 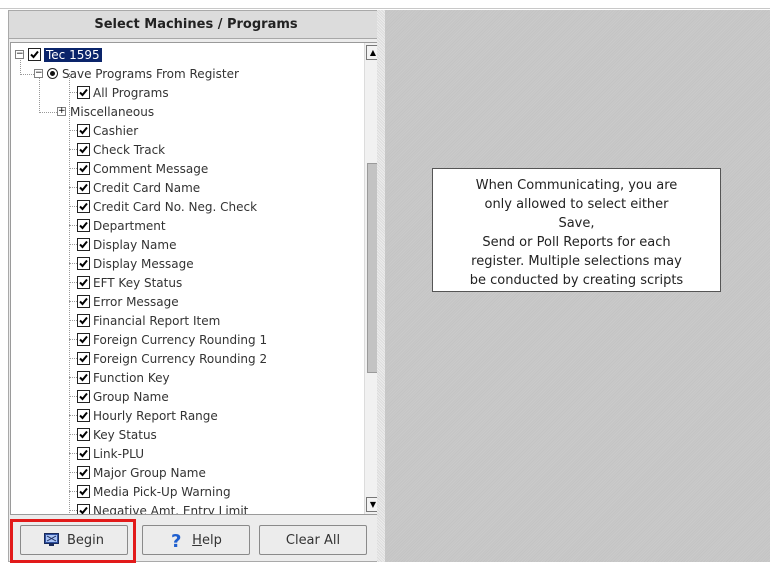 I want to click on tree-item: Credit Card No. Neg. Check, so click(x=167, y=206).